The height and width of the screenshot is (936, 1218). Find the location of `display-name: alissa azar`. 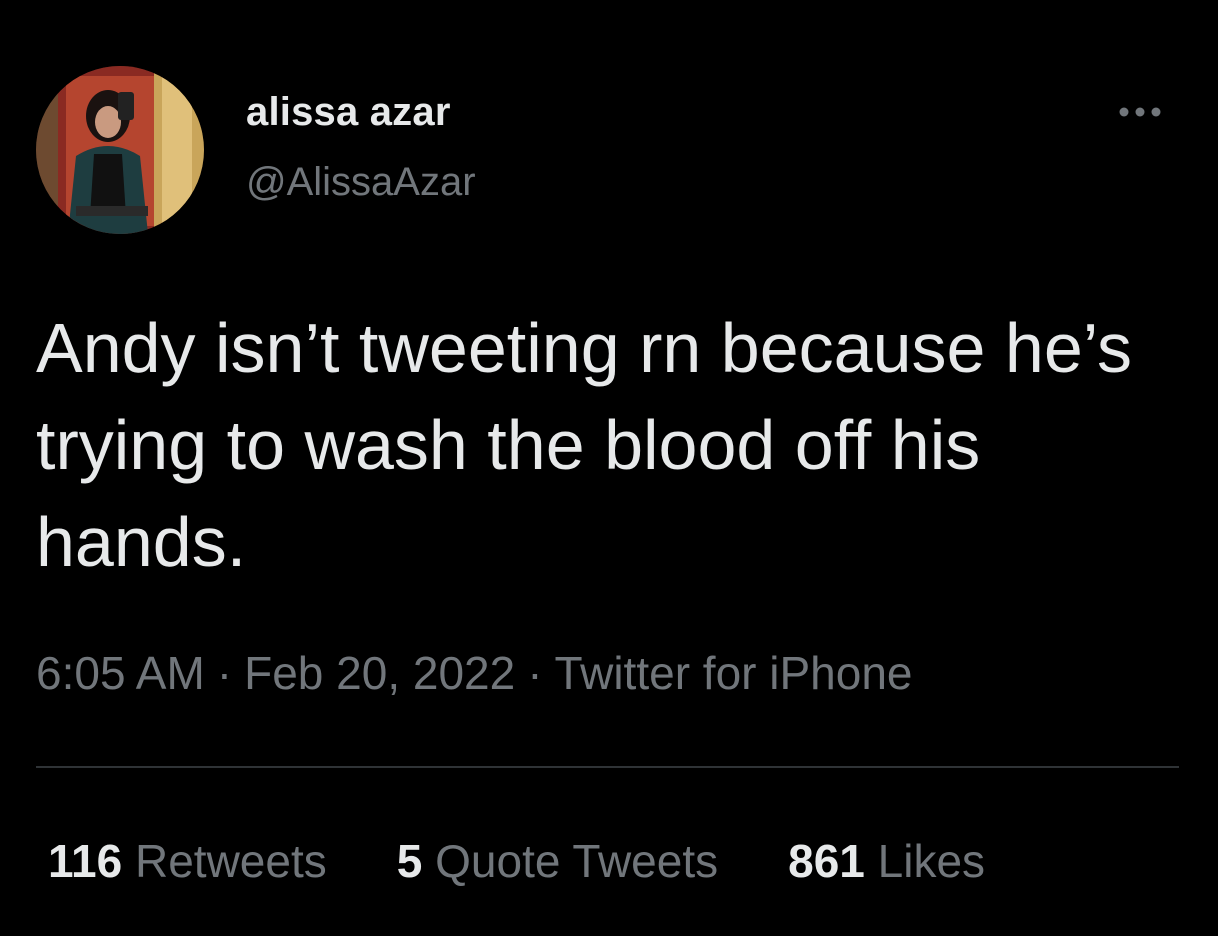

display-name: alissa azar is located at coordinates (348, 112).